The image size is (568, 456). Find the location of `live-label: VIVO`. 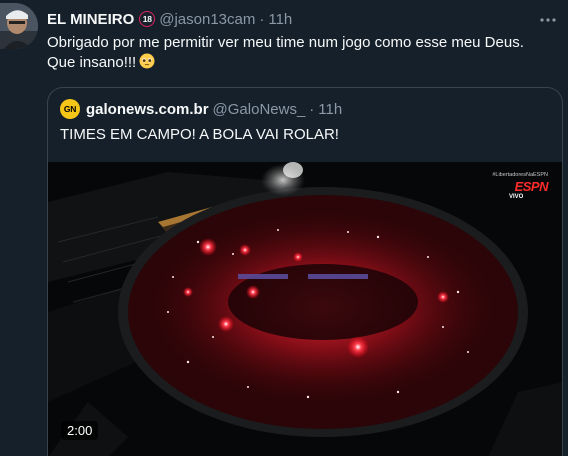

live-label: VIVO is located at coordinates (516, 197).